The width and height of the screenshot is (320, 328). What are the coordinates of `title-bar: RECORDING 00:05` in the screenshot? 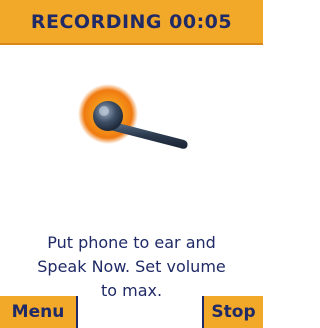 It's located at (131, 22).